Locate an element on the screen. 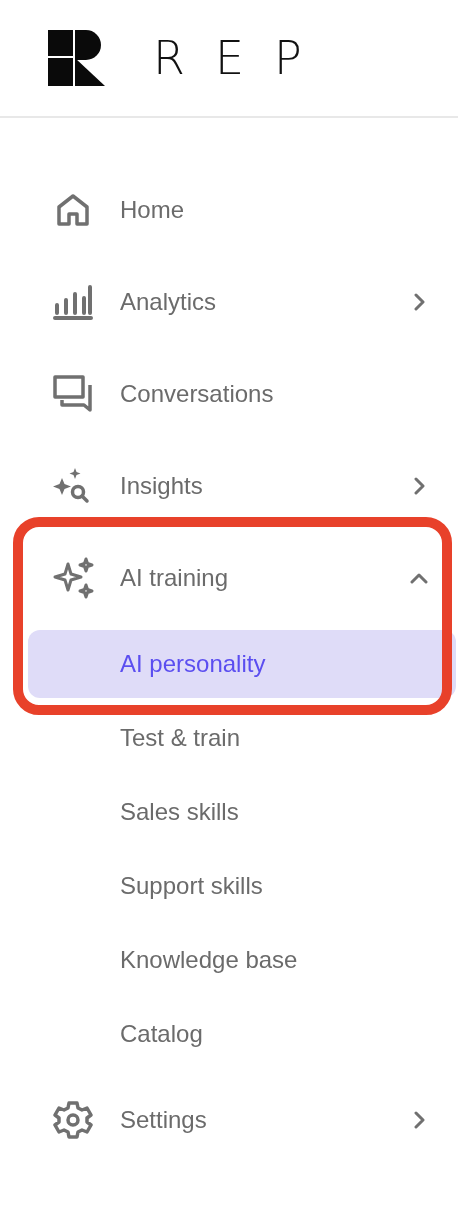 This screenshot has width=458, height=1210. nav-item: AI training is located at coordinates (229, 578).